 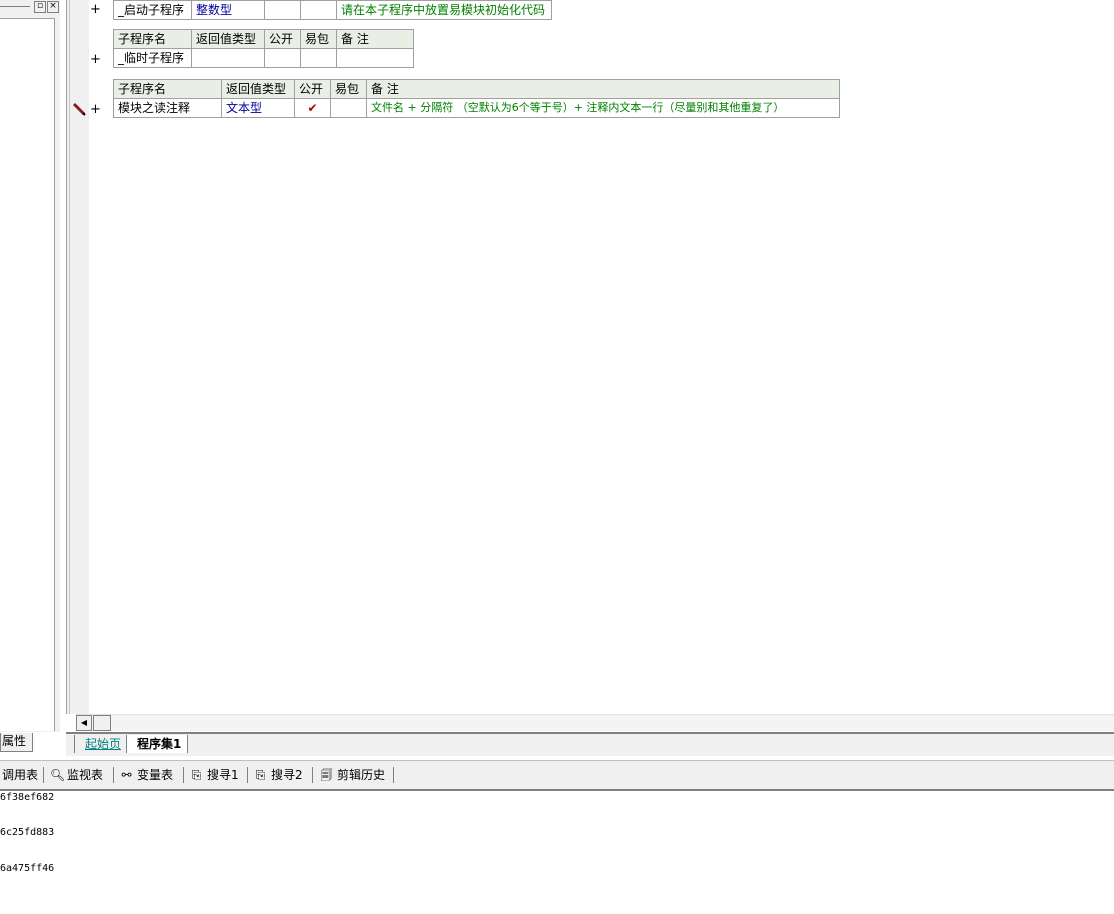 I want to click on call-table-button: 调用表, so click(x=20, y=775).